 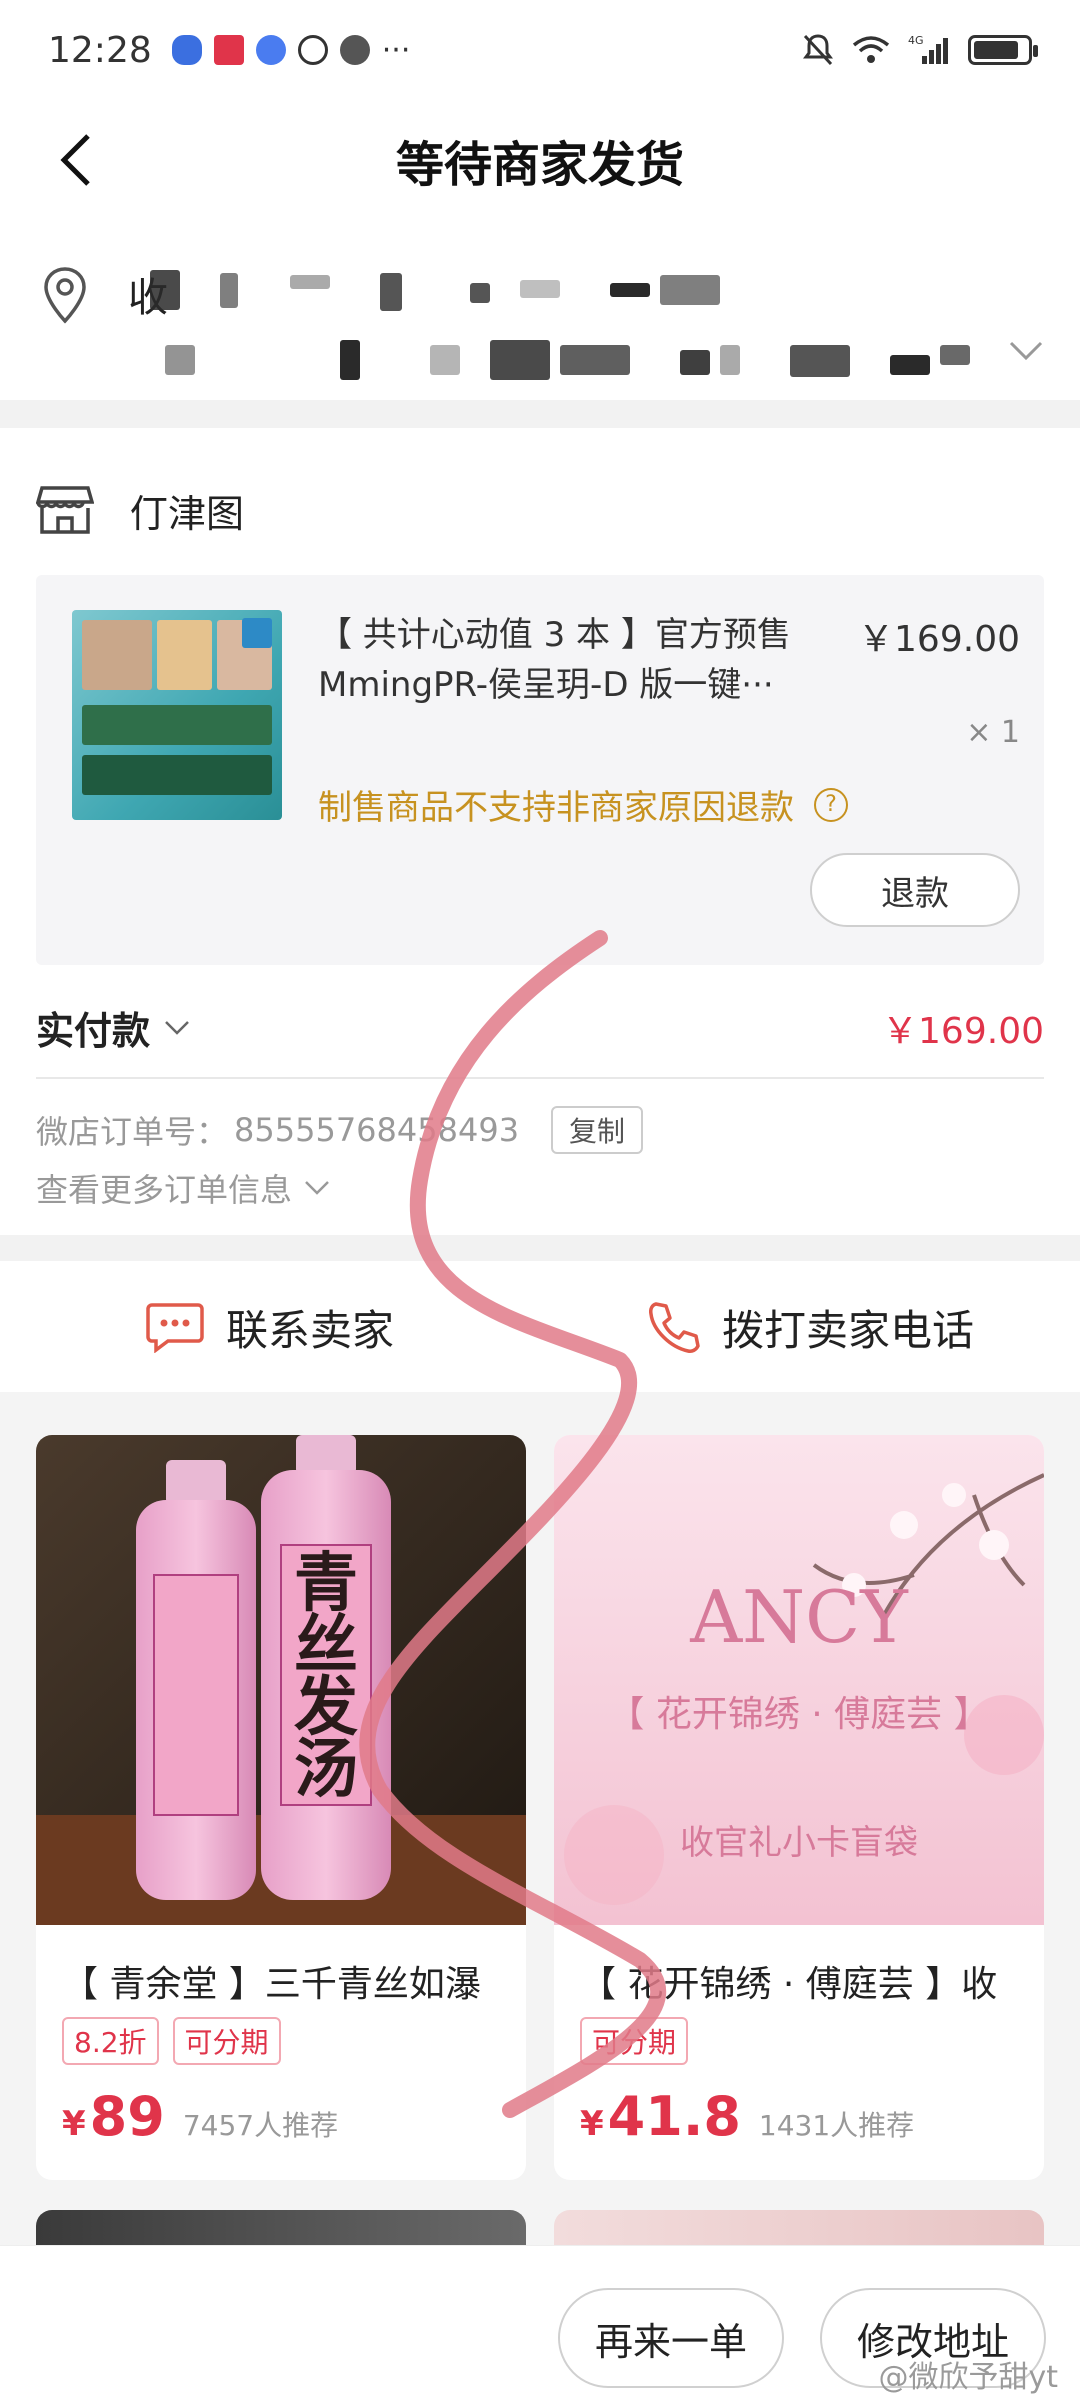 I want to click on more-order-info-label: 查看更多订单信息, so click(x=164, y=1189).